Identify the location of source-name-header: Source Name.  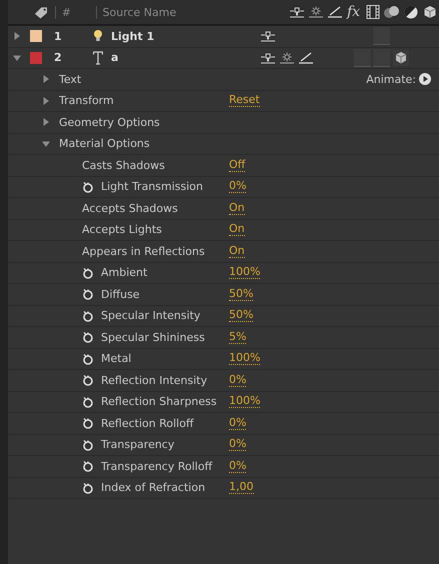
(195, 12).